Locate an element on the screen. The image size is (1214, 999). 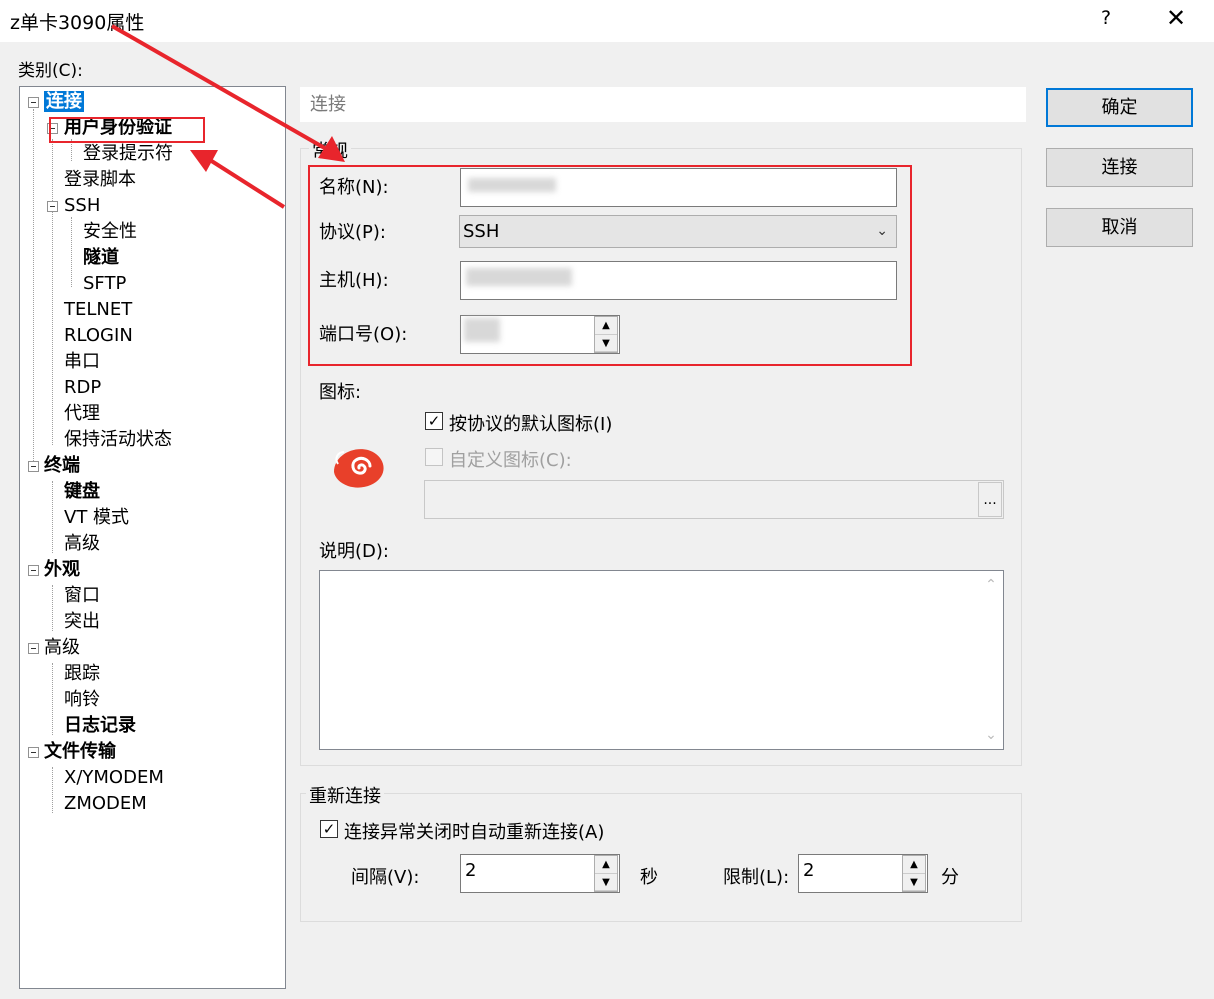
tree-item-proxy: 代理 is located at coordinates (82, 414).